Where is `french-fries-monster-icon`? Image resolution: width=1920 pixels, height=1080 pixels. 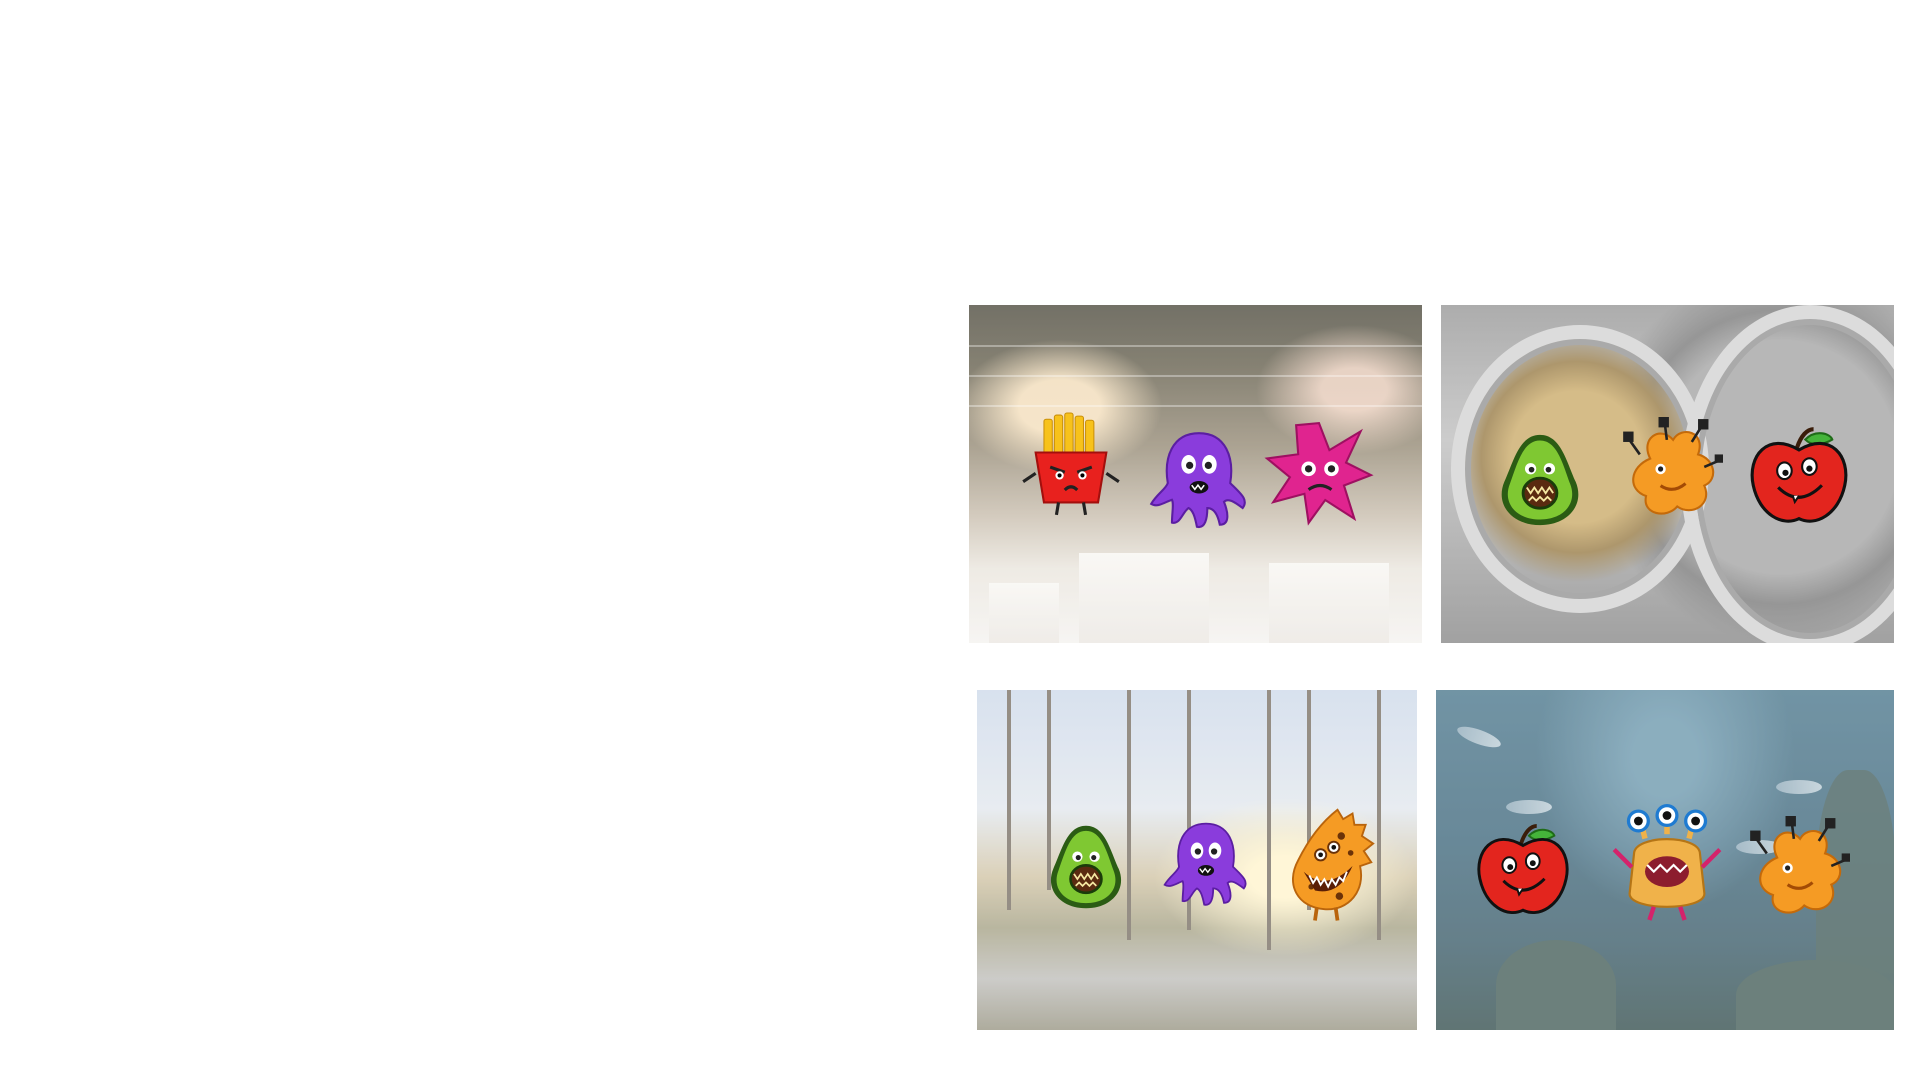 french-fries-monster-icon is located at coordinates (1071, 464).